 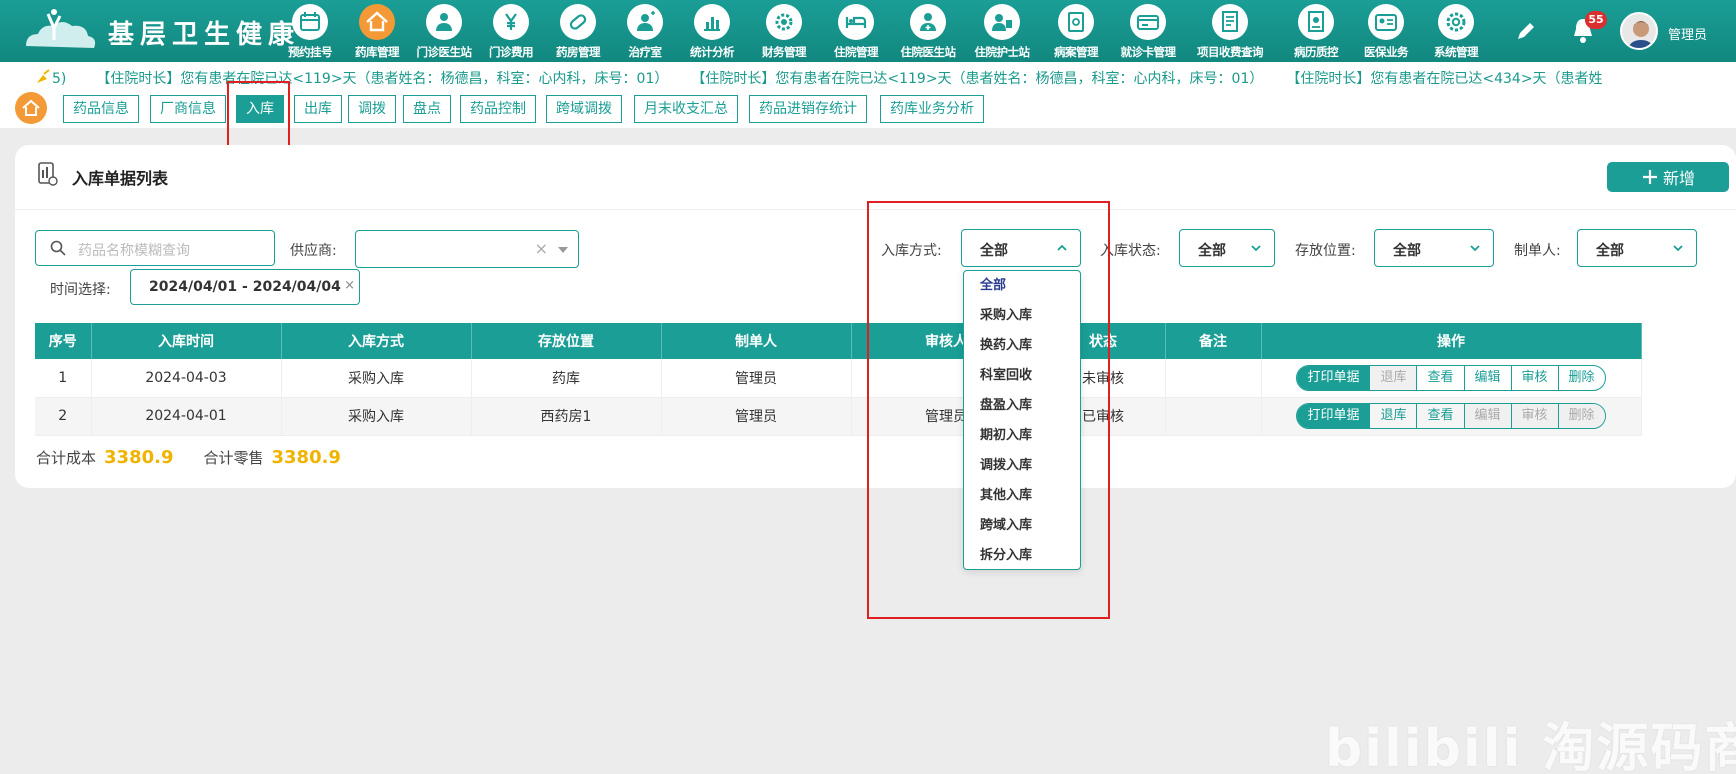 What do you see at coordinates (1386, 22) in the screenshot?
I see `insurance-card-icon` at bounding box center [1386, 22].